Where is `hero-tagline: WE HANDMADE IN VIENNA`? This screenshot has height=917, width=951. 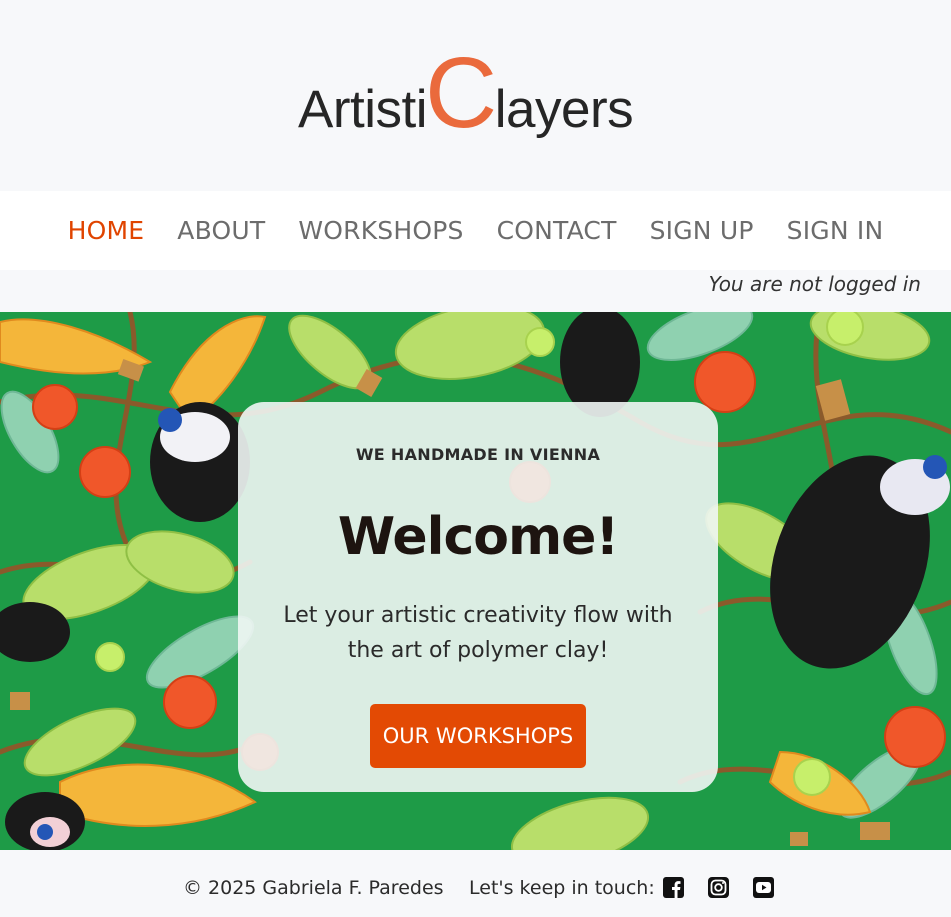 hero-tagline: WE HANDMADE IN VIENNA is located at coordinates (478, 454).